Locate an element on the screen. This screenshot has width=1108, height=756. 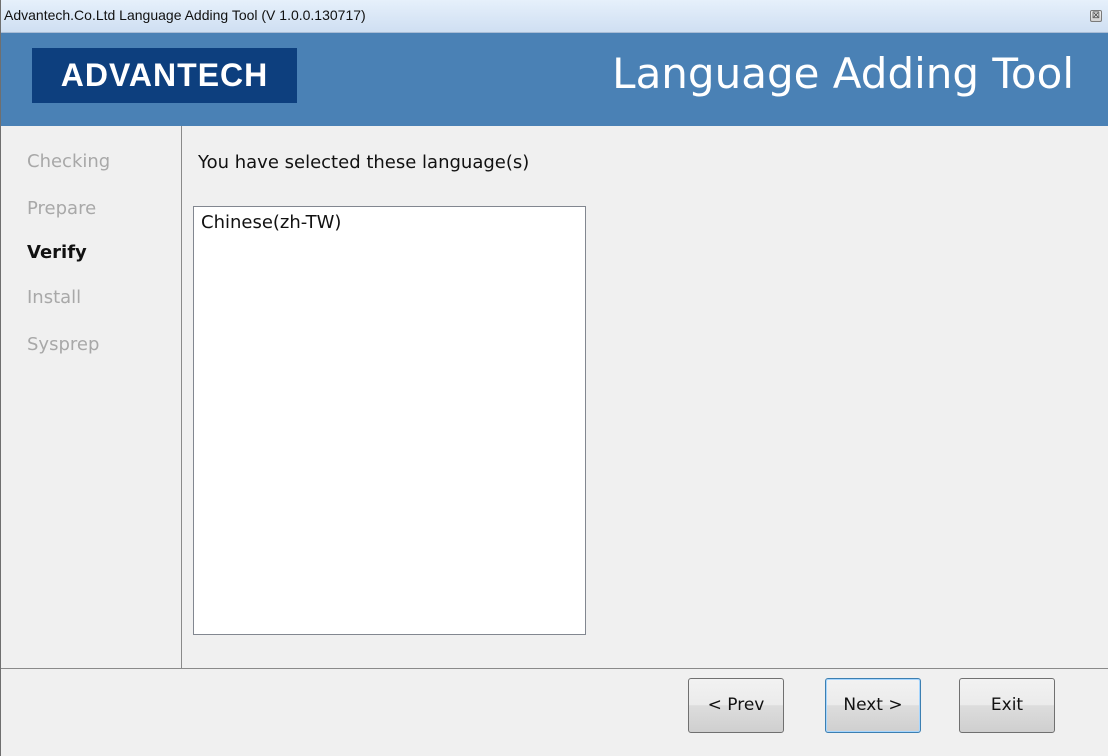
footer-divider is located at coordinates (554, 668).